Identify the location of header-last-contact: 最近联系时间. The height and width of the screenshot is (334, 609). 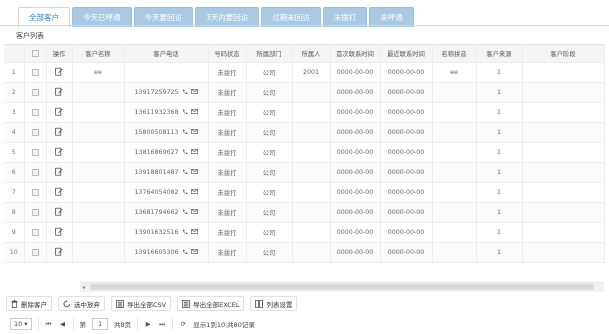
(406, 53).